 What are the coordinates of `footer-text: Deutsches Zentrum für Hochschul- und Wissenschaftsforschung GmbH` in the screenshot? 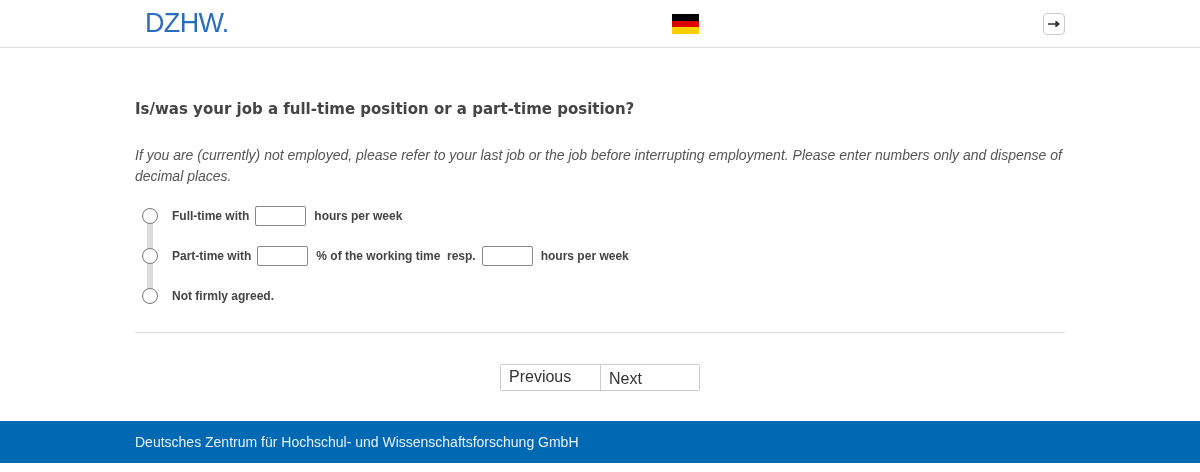 It's located at (357, 442).